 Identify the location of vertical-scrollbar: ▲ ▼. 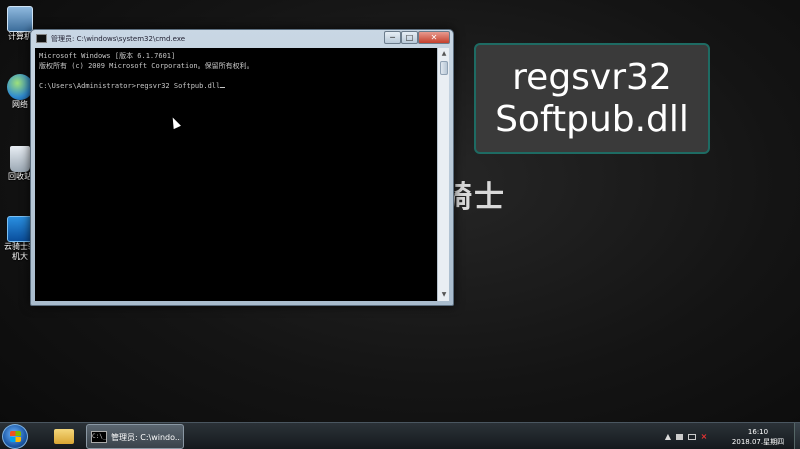
(443, 174).